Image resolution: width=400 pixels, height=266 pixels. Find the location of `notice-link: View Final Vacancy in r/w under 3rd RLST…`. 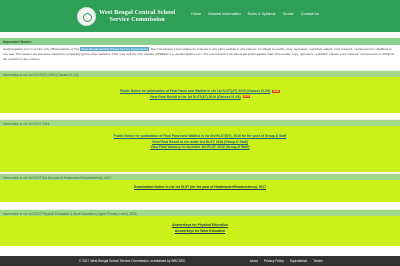

notice-link: View Final Vacancy in r/w under 3rd RLST… is located at coordinates (200, 148).